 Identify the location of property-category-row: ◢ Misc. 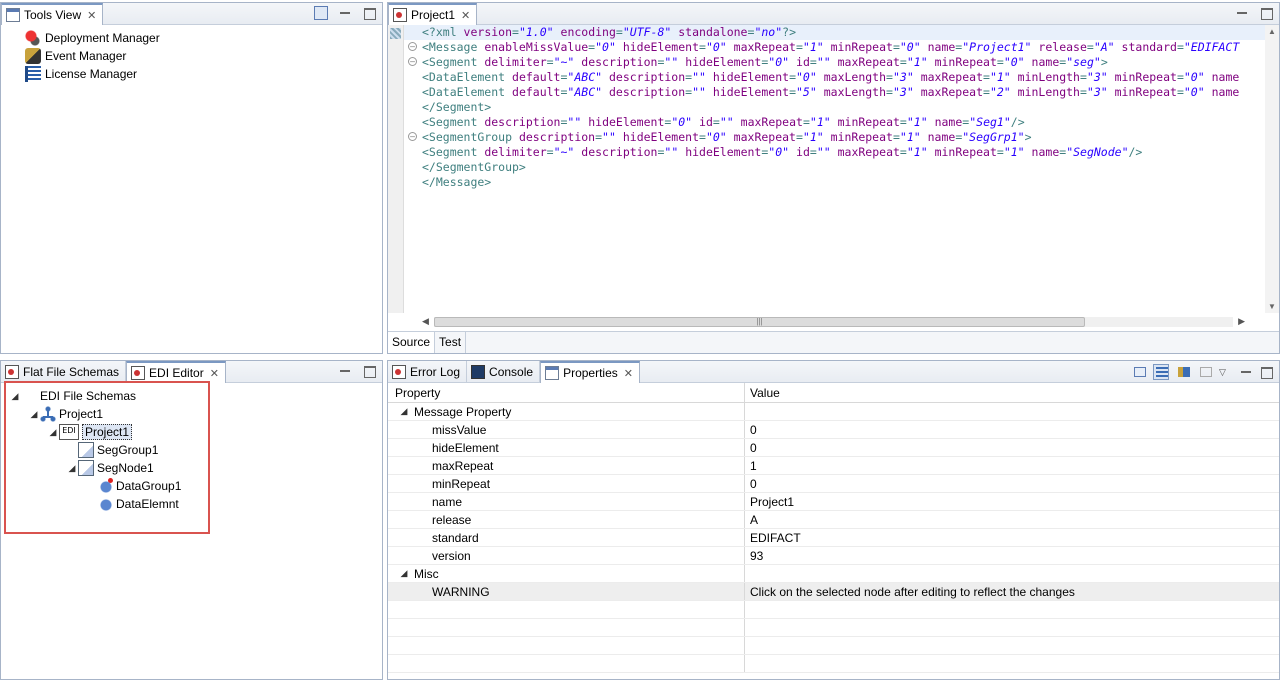
(833, 574).